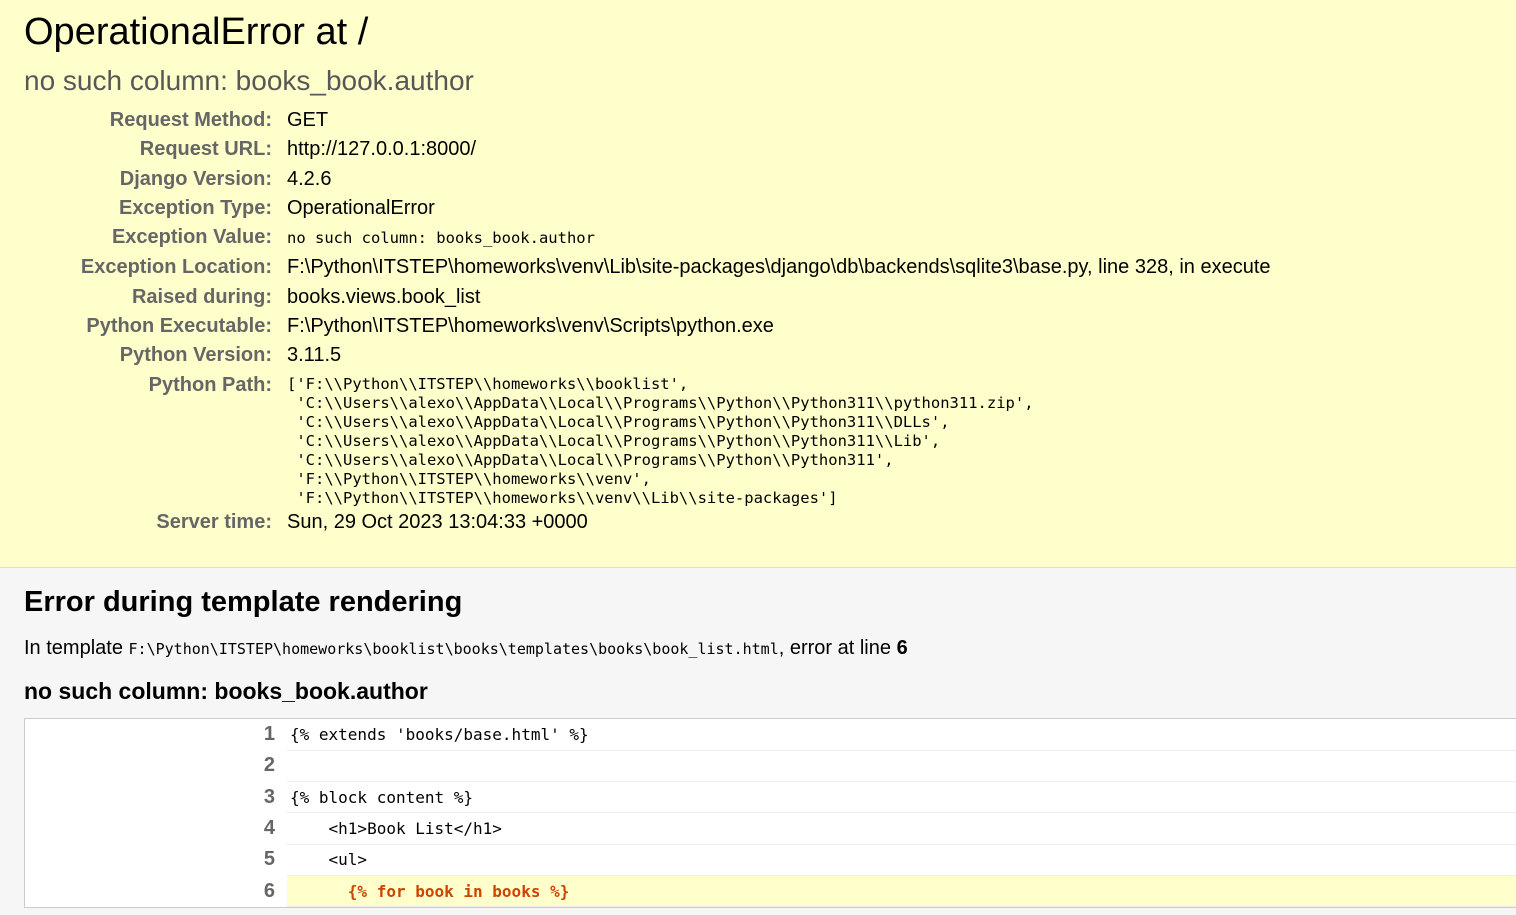 The height and width of the screenshot is (915, 1516). Describe the element at coordinates (201, 296) in the screenshot. I see `meta-label: Raised during:` at that location.